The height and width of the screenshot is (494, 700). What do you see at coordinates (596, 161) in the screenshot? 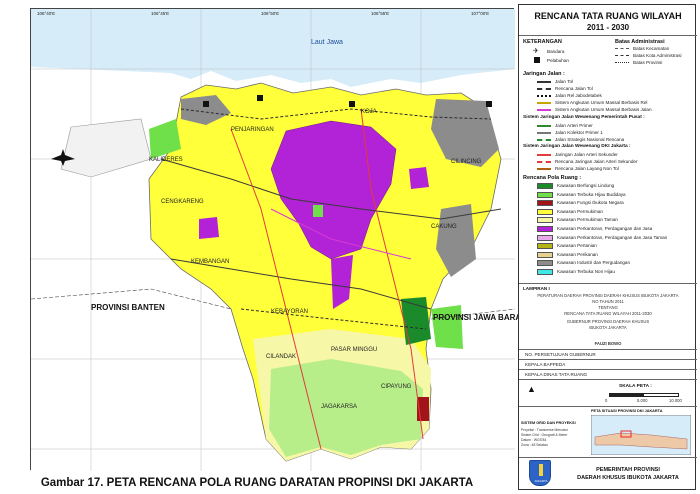
I see `legend-label: Rencana Jaringan Jalan Arteri Sekunder` at bounding box center [596, 161].